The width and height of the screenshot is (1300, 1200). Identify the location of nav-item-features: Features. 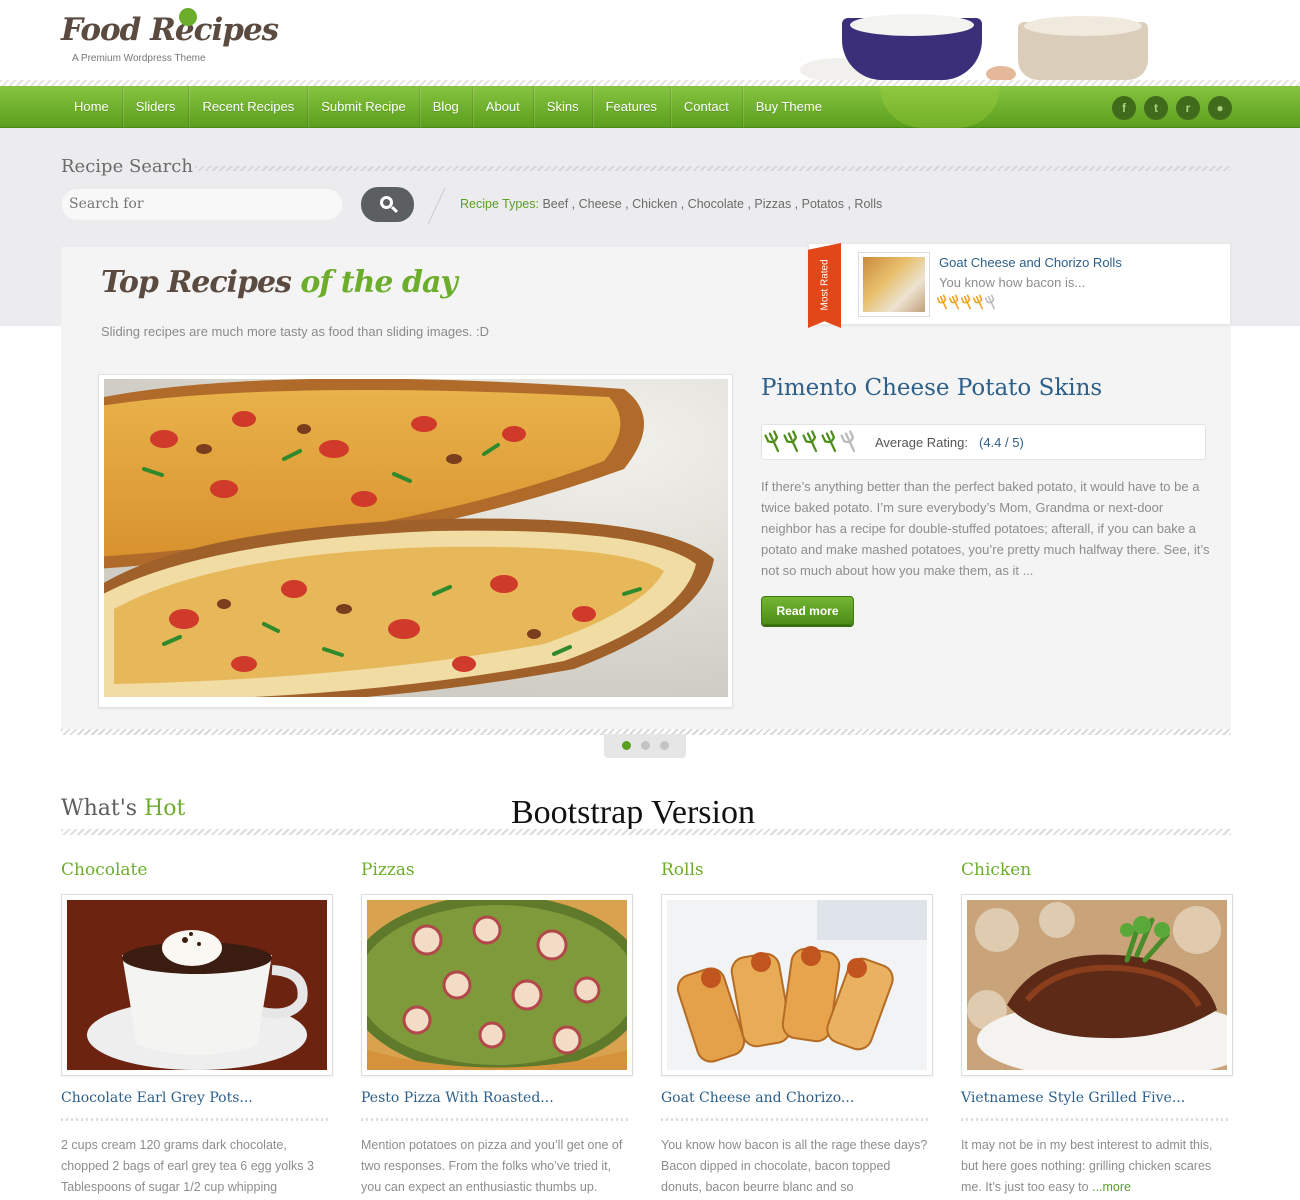
(632, 107).